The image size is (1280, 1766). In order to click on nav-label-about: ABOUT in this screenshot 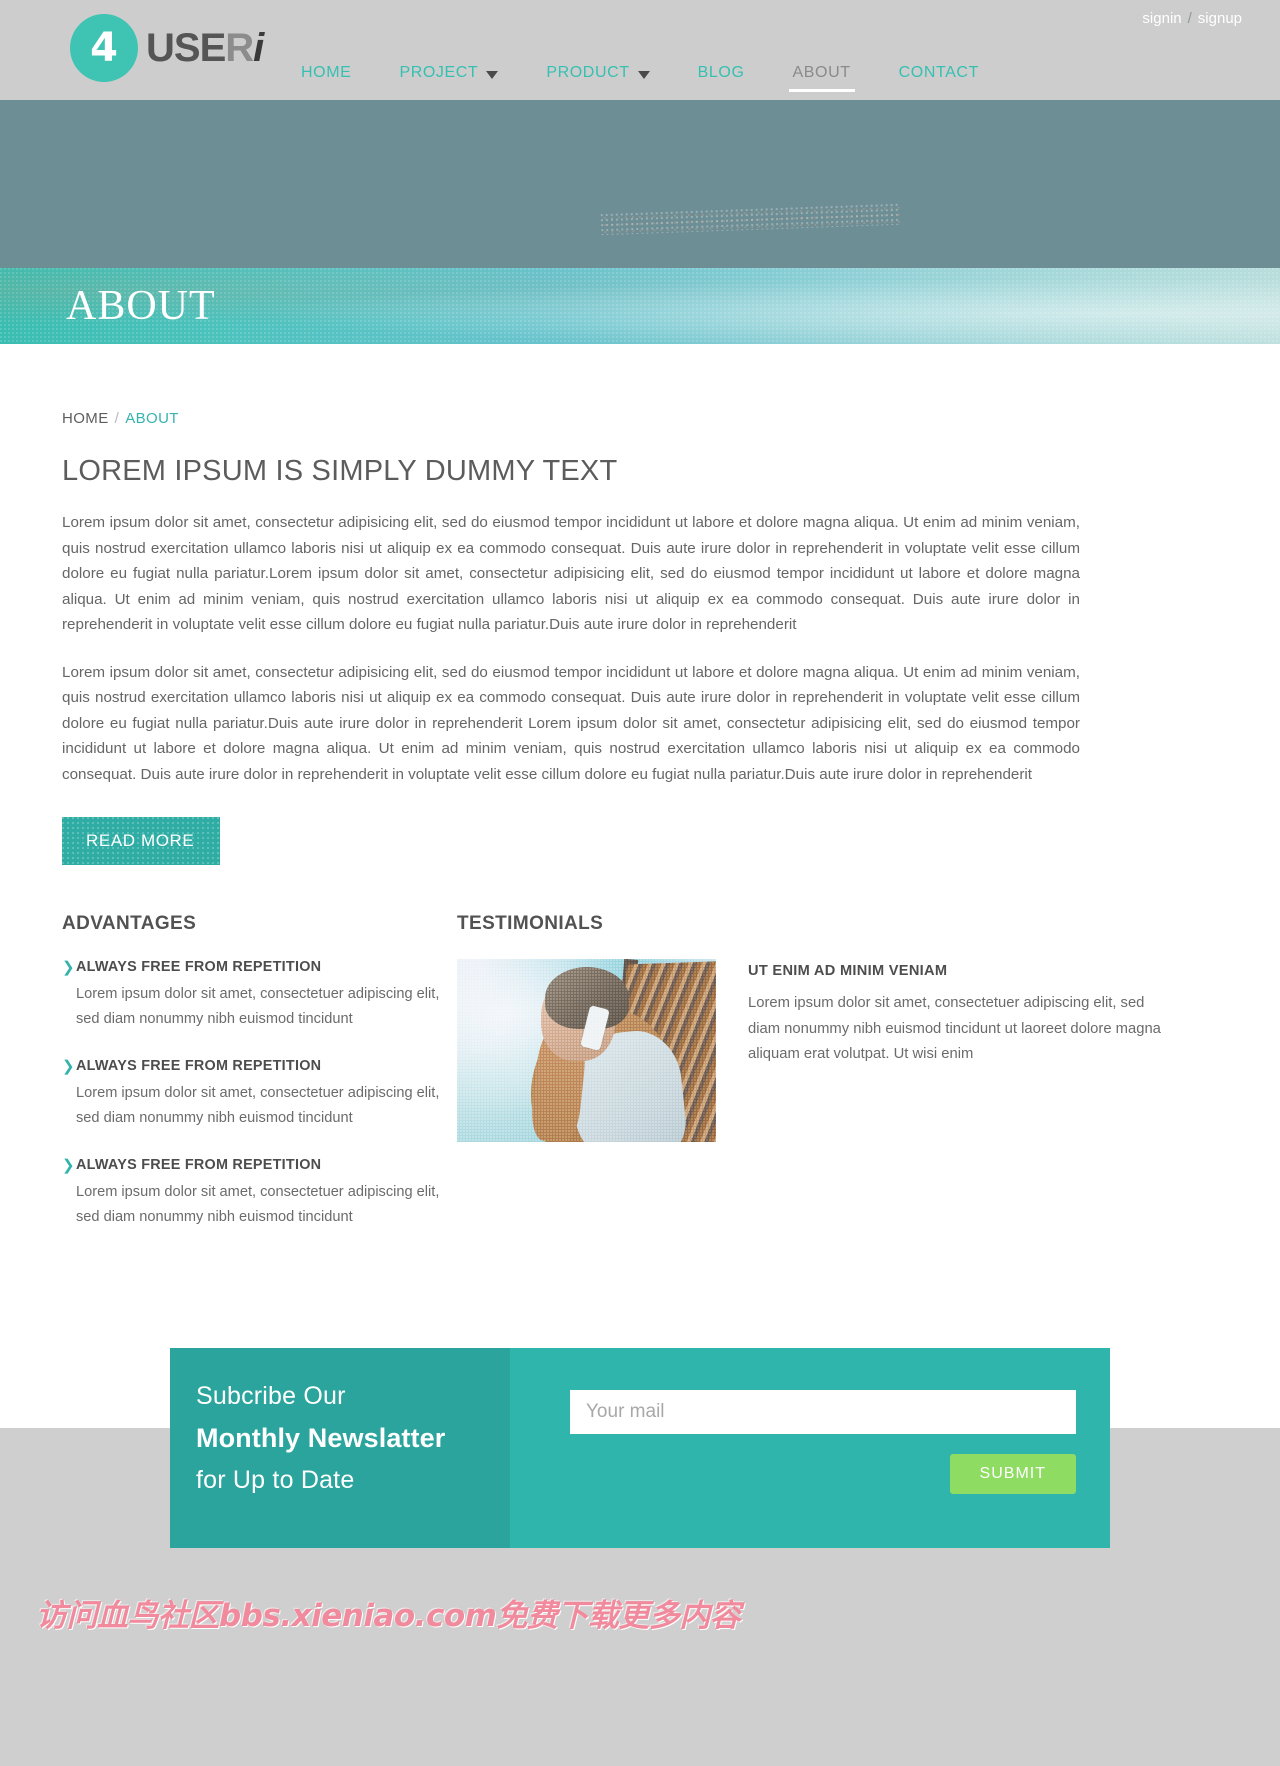, I will do `click(821, 72)`.